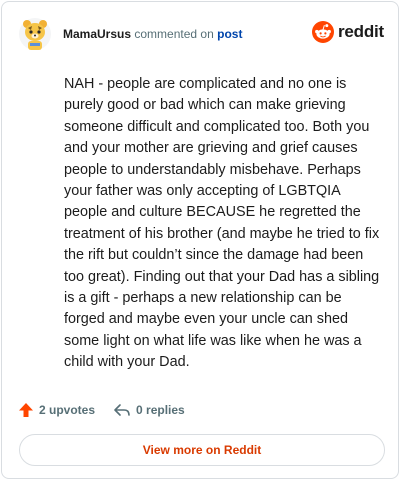 Image resolution: width=400 pixels, height=480 pixels. What do you see at coordinates (361, 31) in the screenshot?
I see `reddit-wordmark: reddit` at bounding box center [361, 31].